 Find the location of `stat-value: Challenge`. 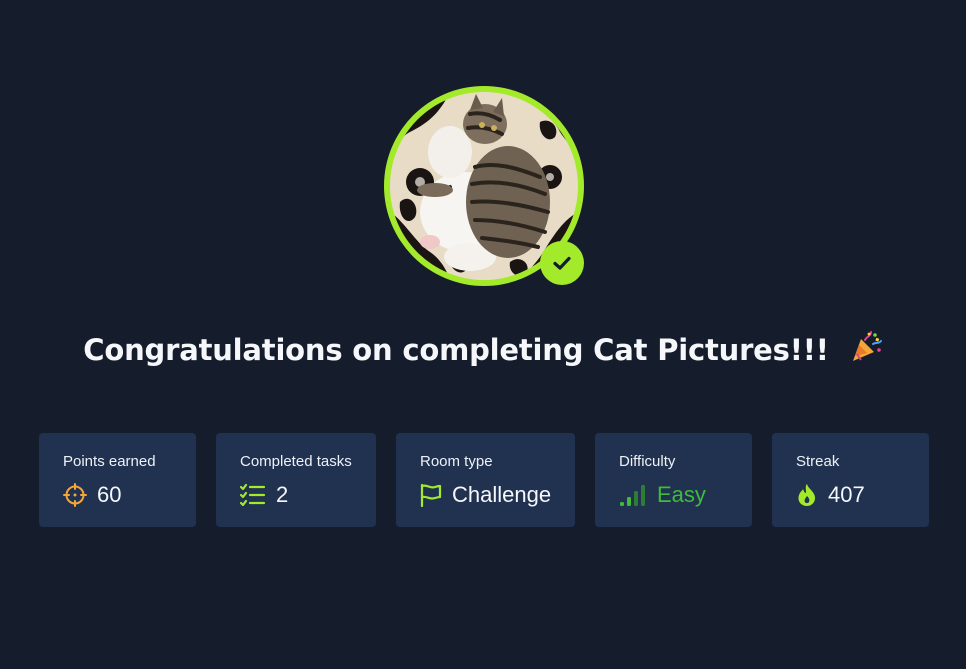

stat-value: Challenge is located at coordinates (502, 494).